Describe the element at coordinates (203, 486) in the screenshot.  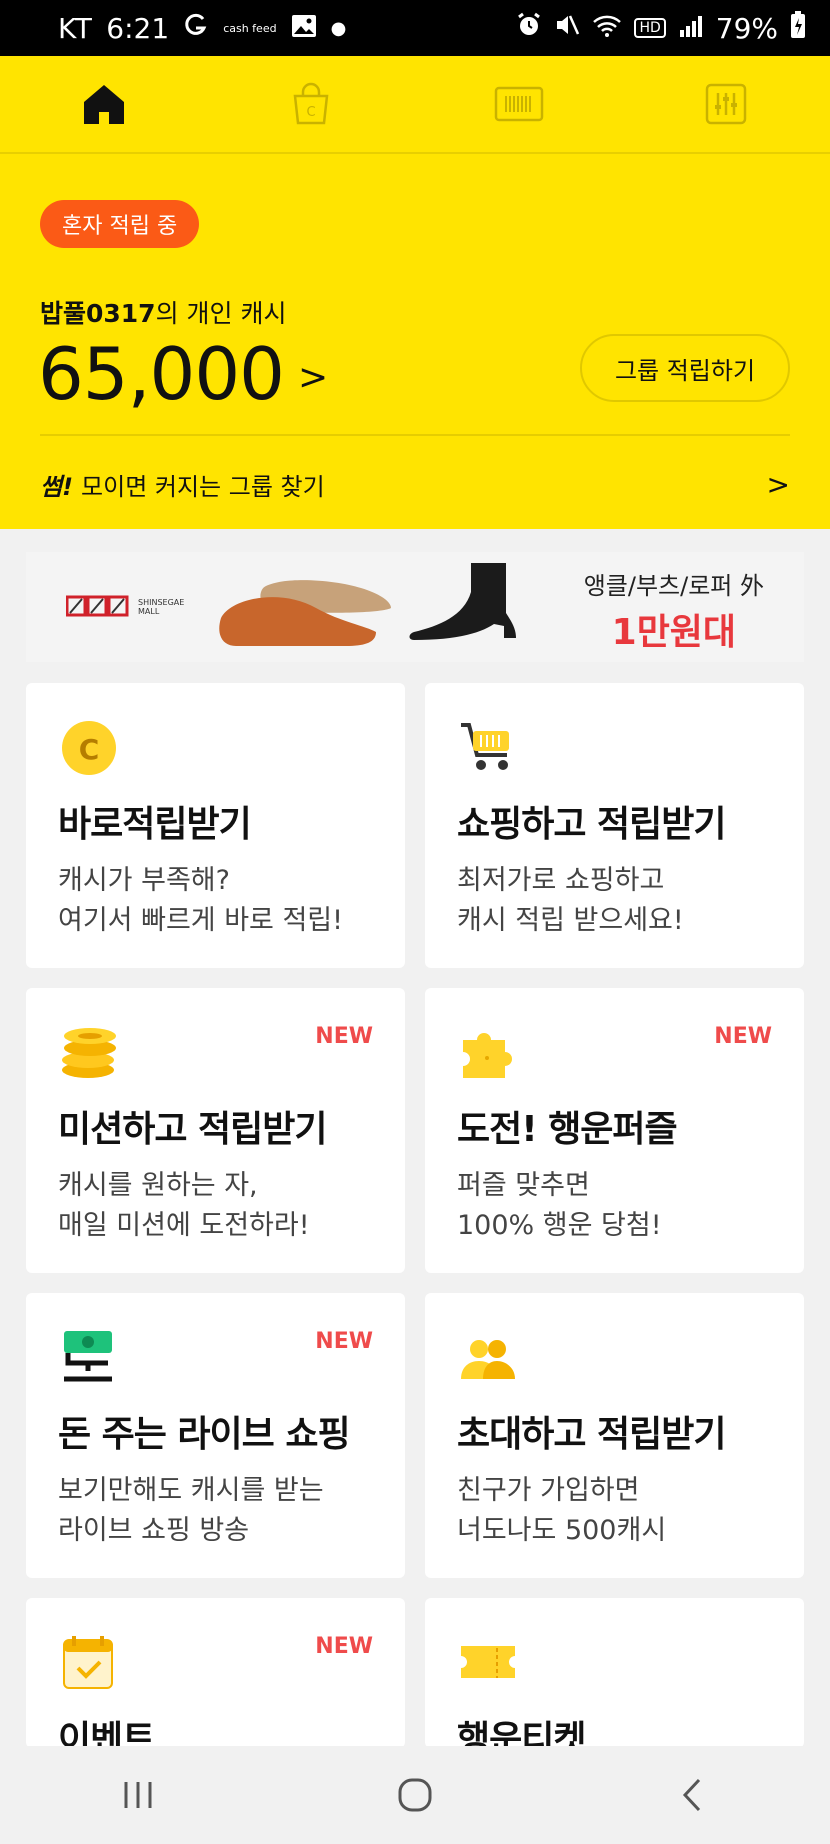
I see `find-group-label: 모이면 커지는 그룹 찾기` at that location.